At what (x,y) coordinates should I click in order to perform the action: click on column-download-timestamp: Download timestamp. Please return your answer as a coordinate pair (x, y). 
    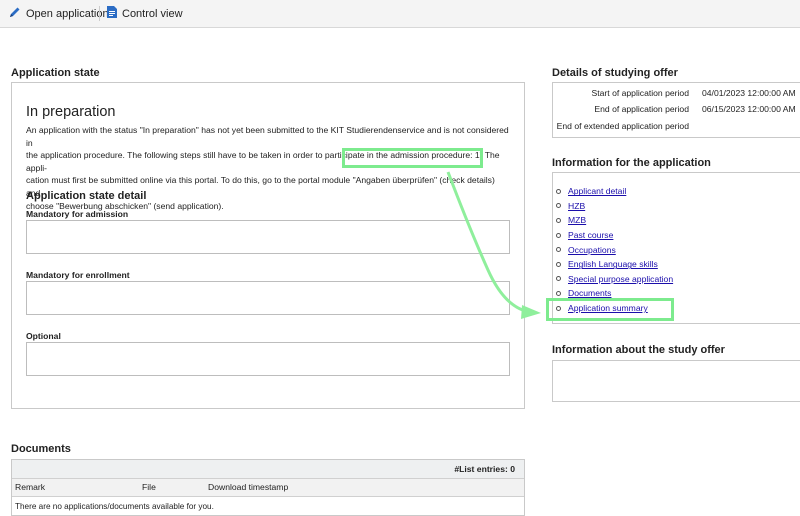
    Looking at the image, I should click on (248, 487).